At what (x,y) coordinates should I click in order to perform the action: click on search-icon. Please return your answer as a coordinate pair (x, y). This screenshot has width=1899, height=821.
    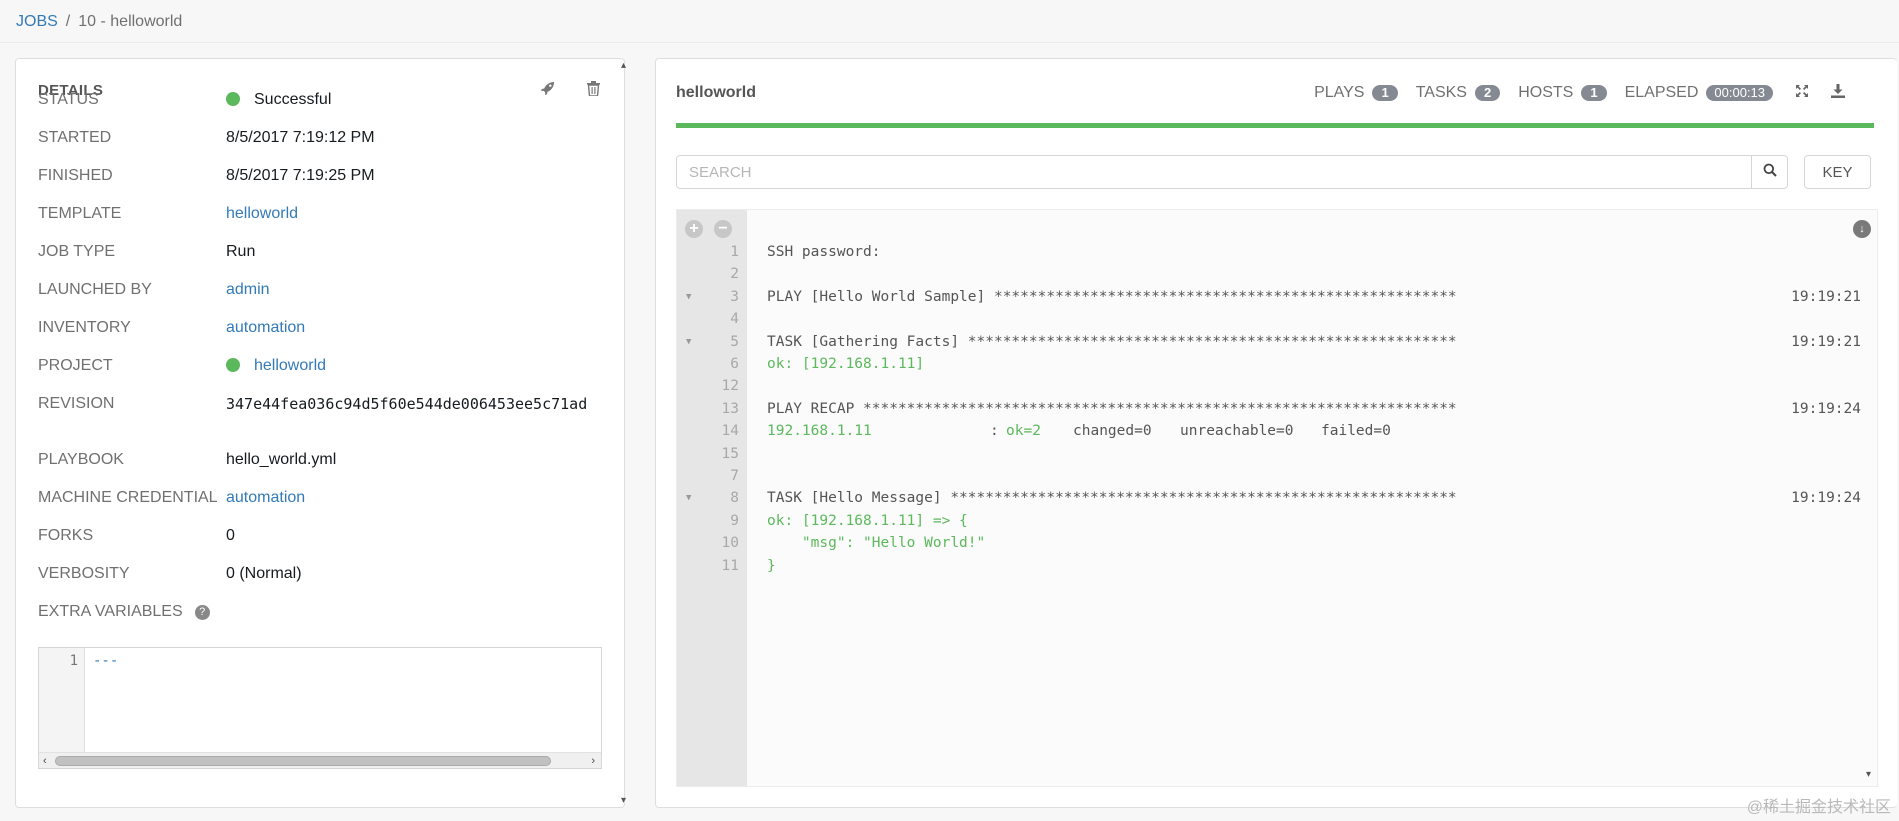
    Looking at the image, I should click on (1770, 172).